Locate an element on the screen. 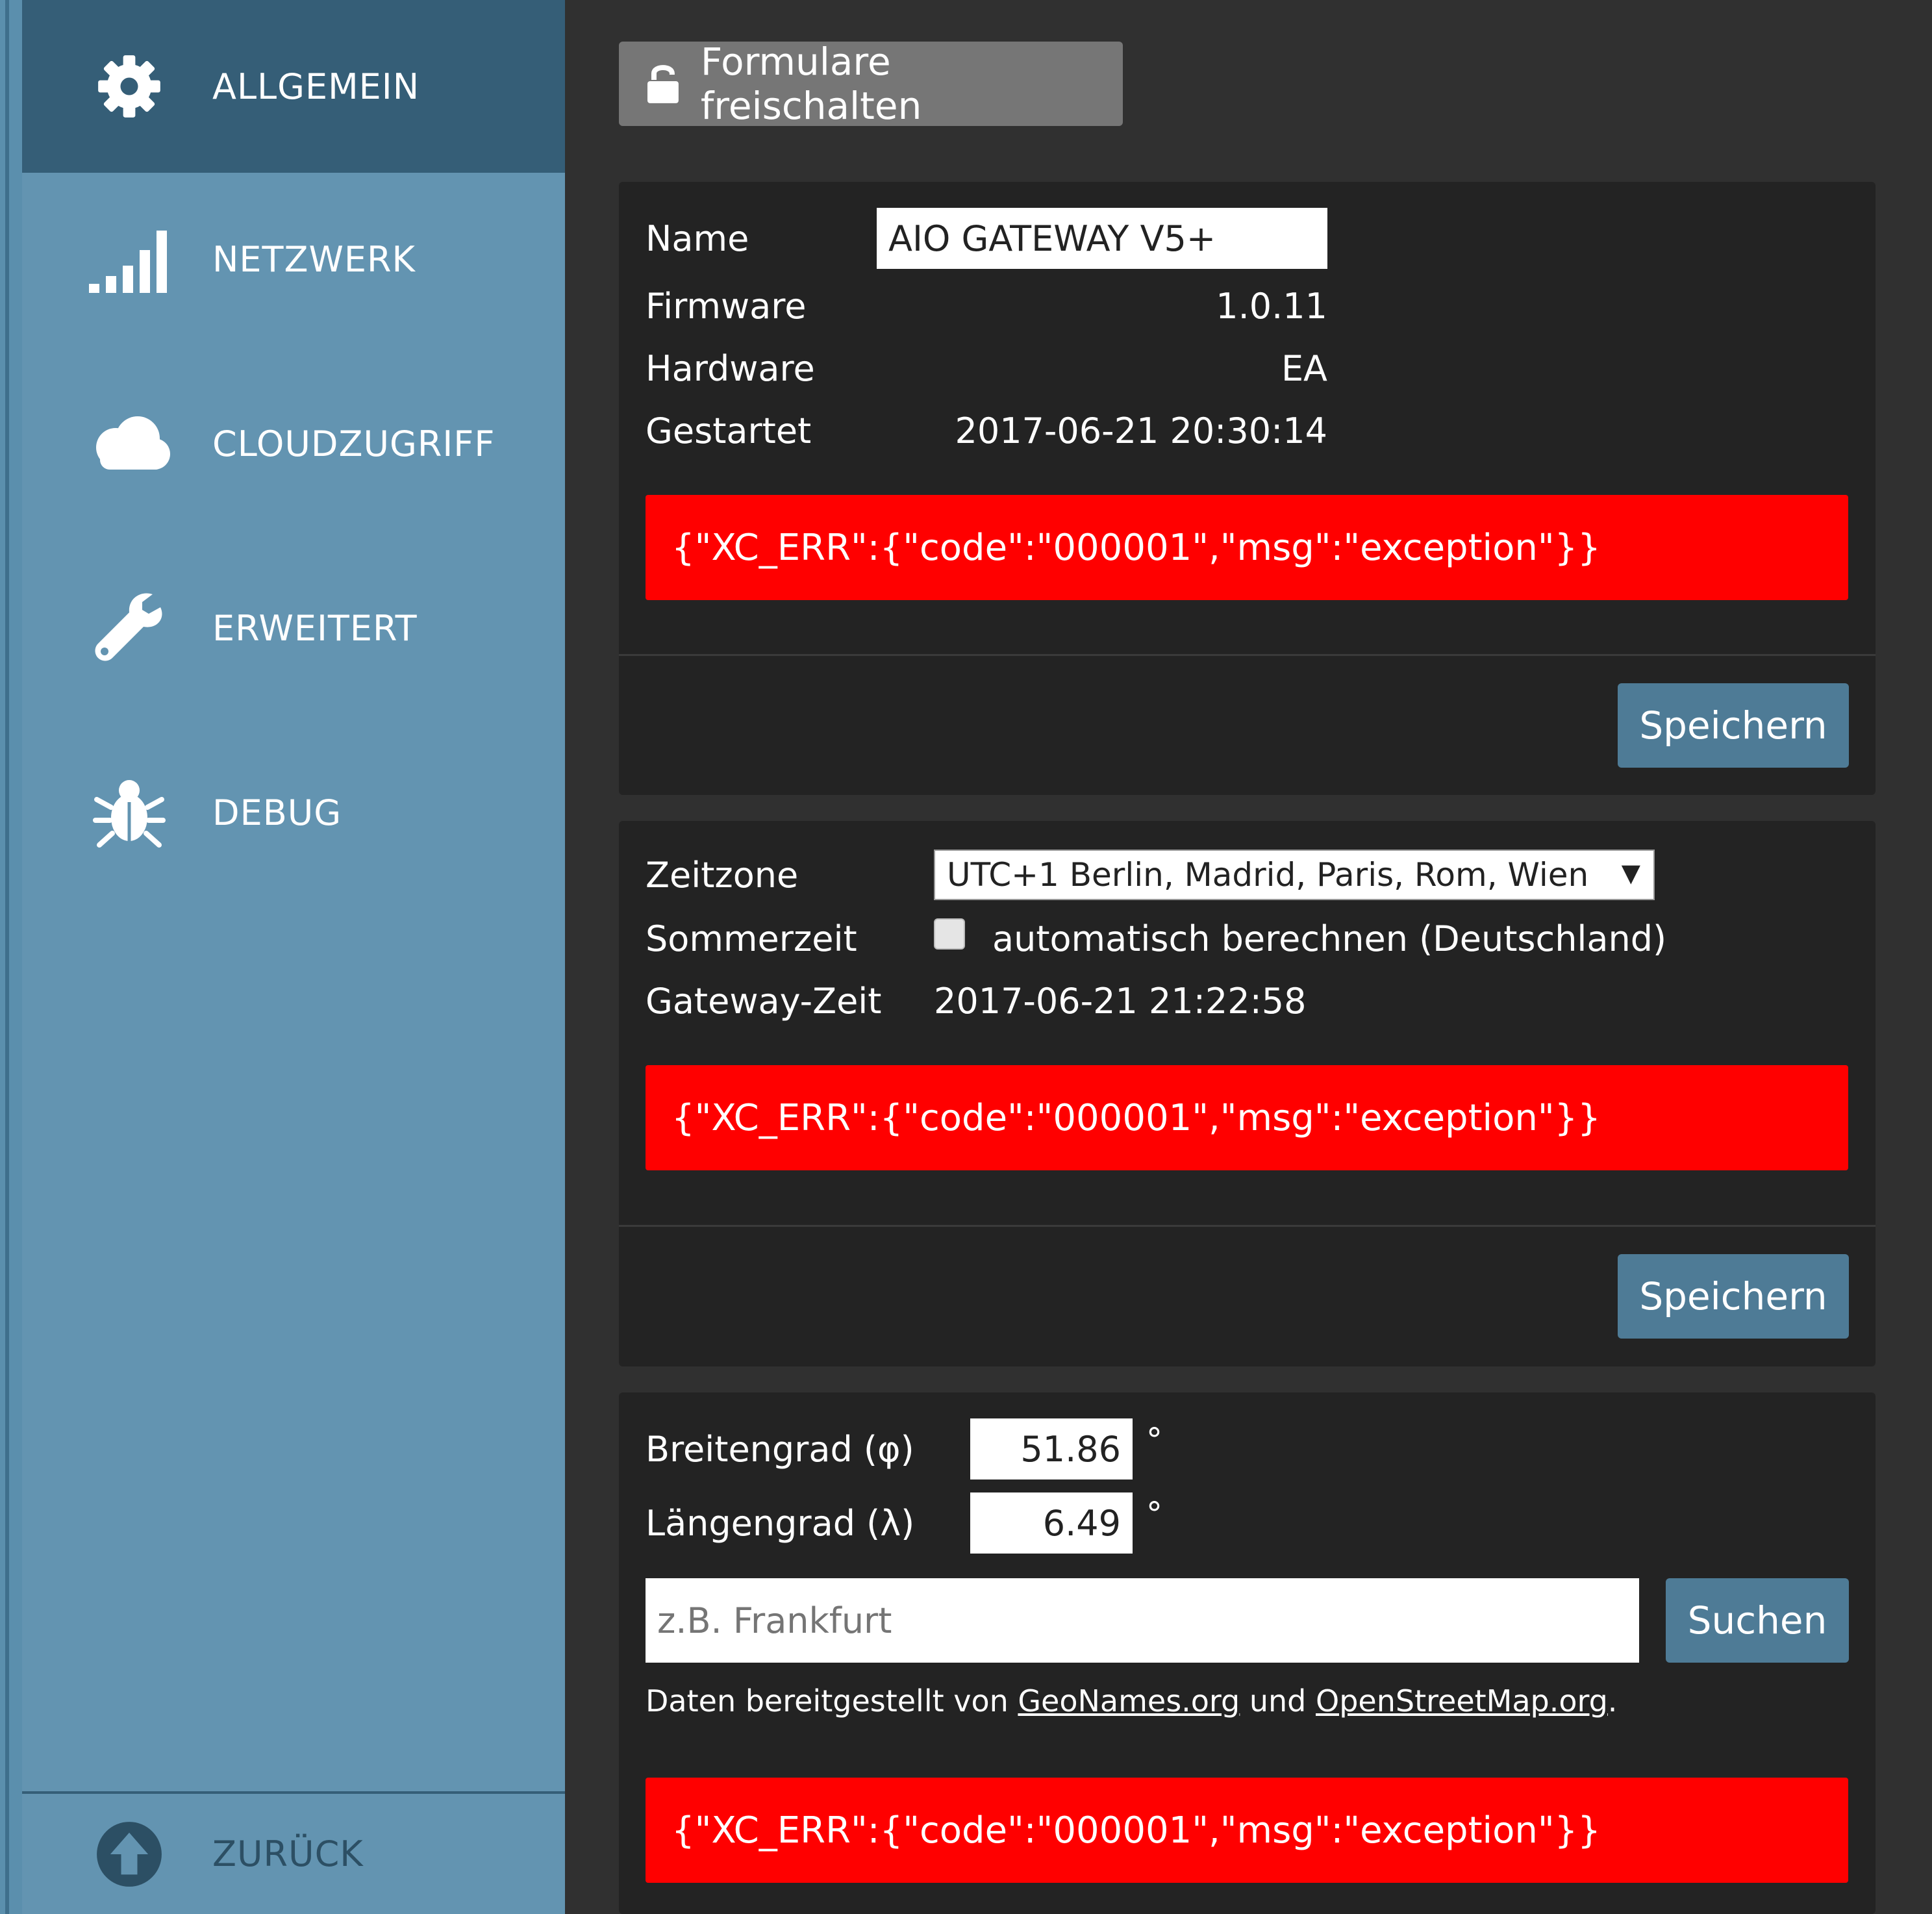 The width and height of the screenshot is (1932, 1914). sidebar-item-label: NETZWERK is located at coordinates (314, 259).